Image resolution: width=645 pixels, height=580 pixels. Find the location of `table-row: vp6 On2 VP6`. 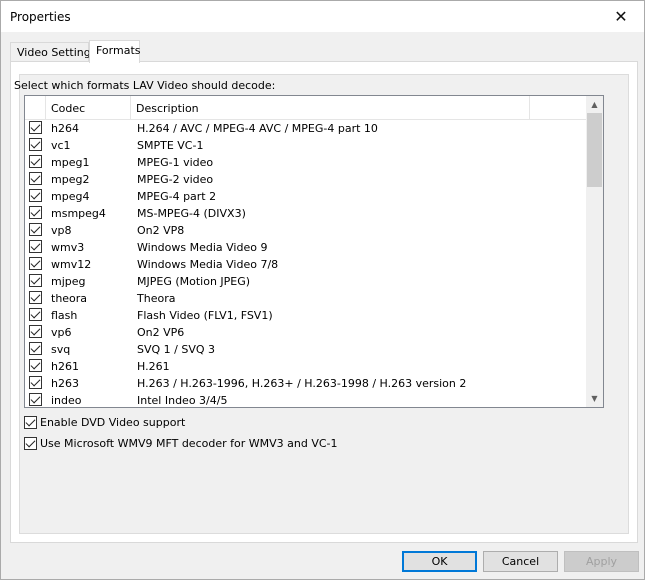

table-row: vp6 On2 VP6 is located at coordinates (305, 332).